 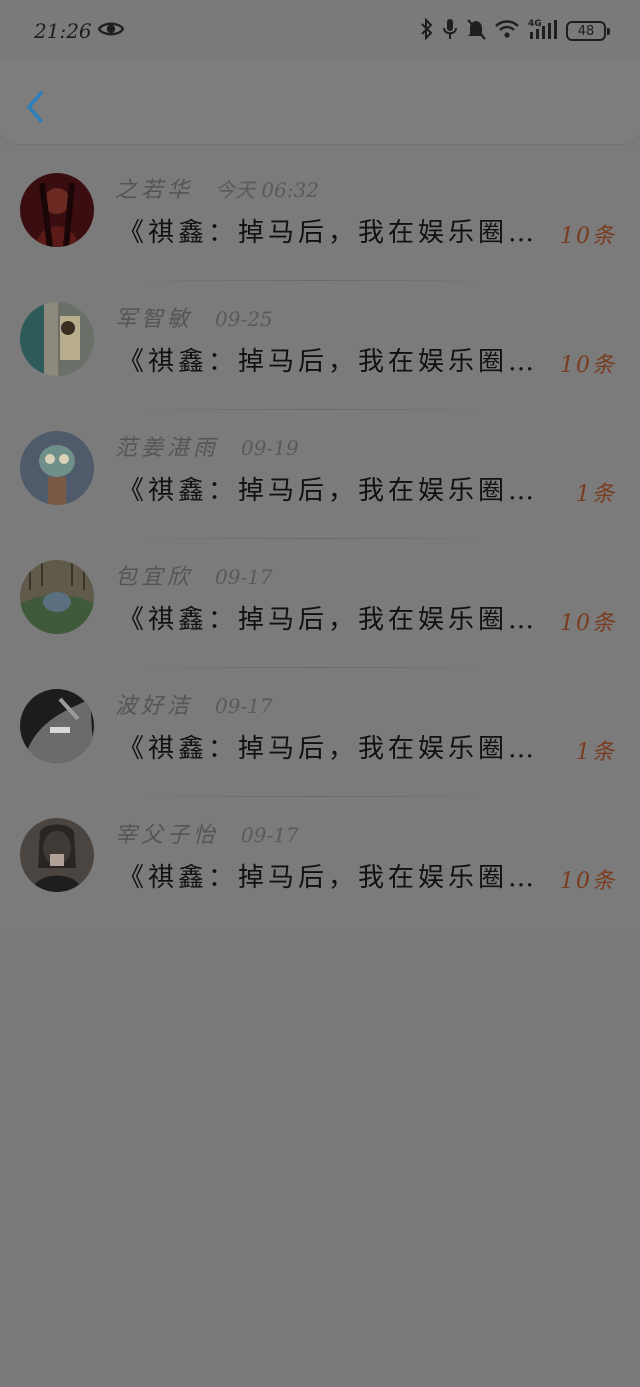 I want to click on mic-icon, so click(x=450, y=31).